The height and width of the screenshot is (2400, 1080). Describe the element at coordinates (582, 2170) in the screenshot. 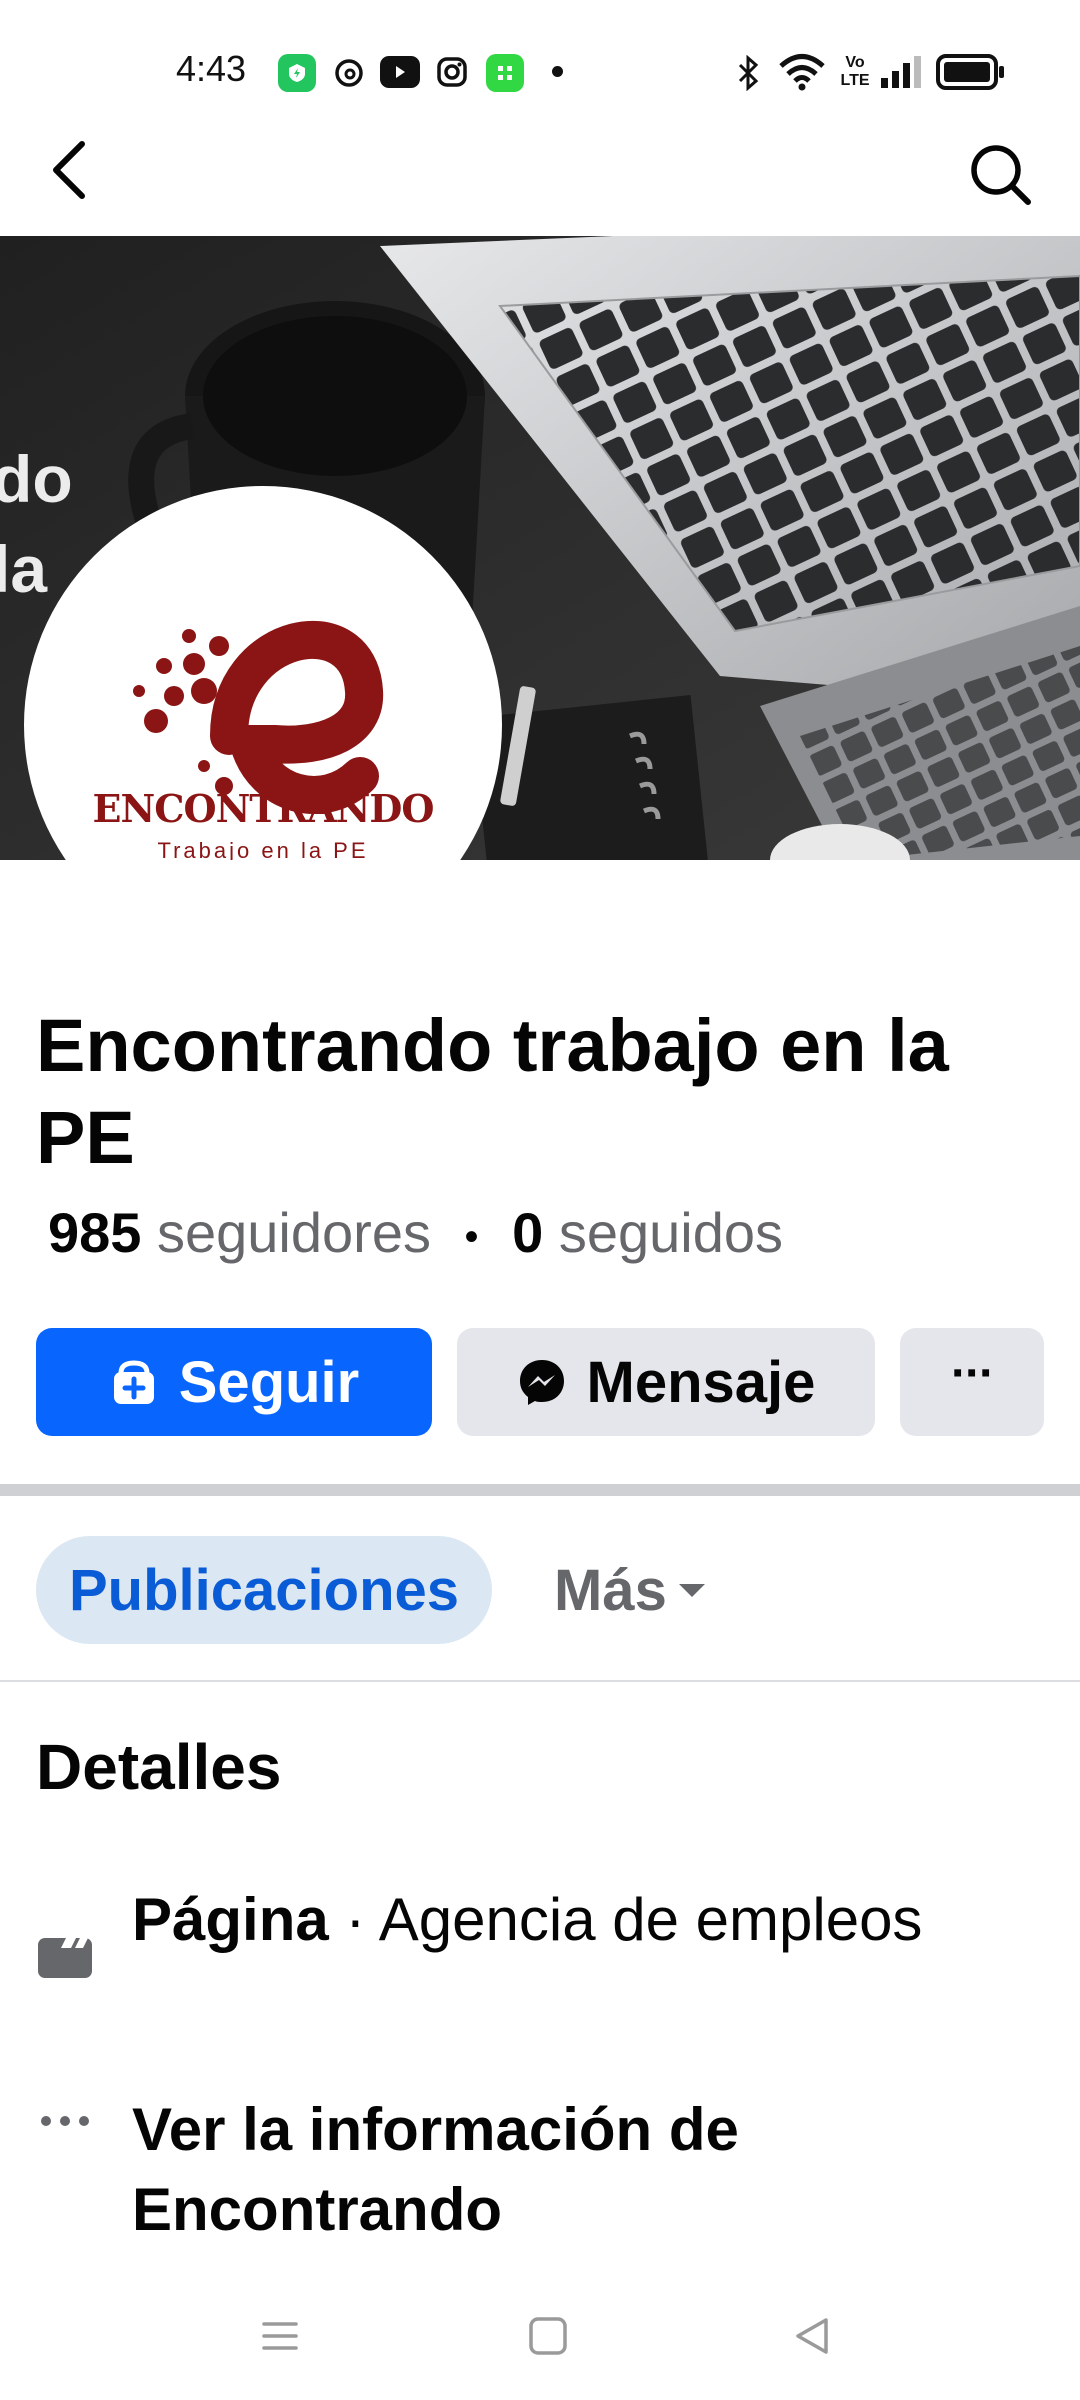

I see `see-info-link: Ver la información de Encontrando` at that location.